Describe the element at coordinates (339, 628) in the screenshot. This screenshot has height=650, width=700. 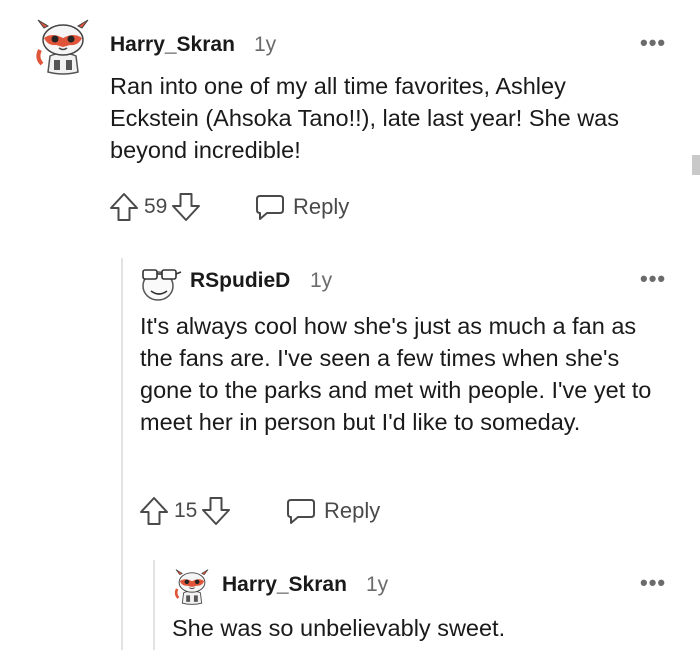
I see `comment-body: She was so unbelievably sweet.` at that location.